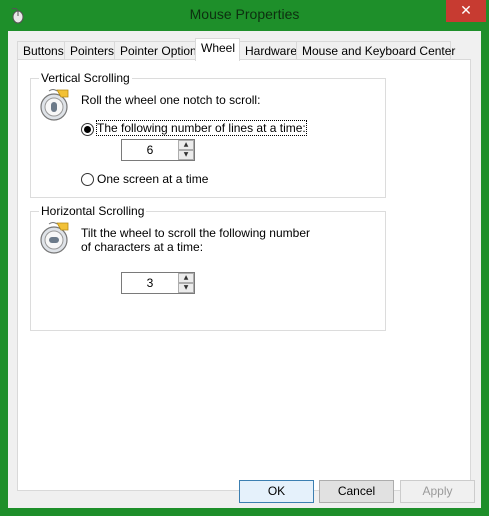 This screenshot has height=516, width=489. What do you see at coordinates (152, 179) in the screenshot?
I see `option-screen-label: One screen at a time` at bounding box center [152, 179].